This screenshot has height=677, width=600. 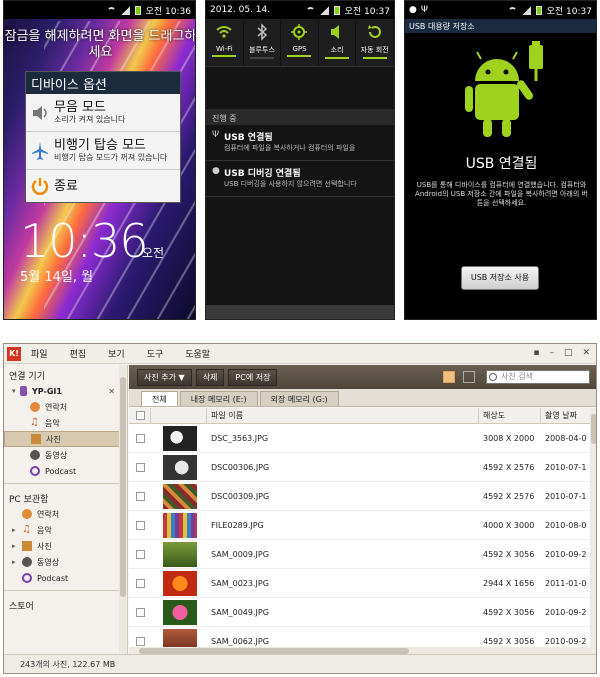 What do you see at coordinates (224, 49) in the screenshot?
I see `toggle-label: Wi-Fi` at bounding box center [224, 49].